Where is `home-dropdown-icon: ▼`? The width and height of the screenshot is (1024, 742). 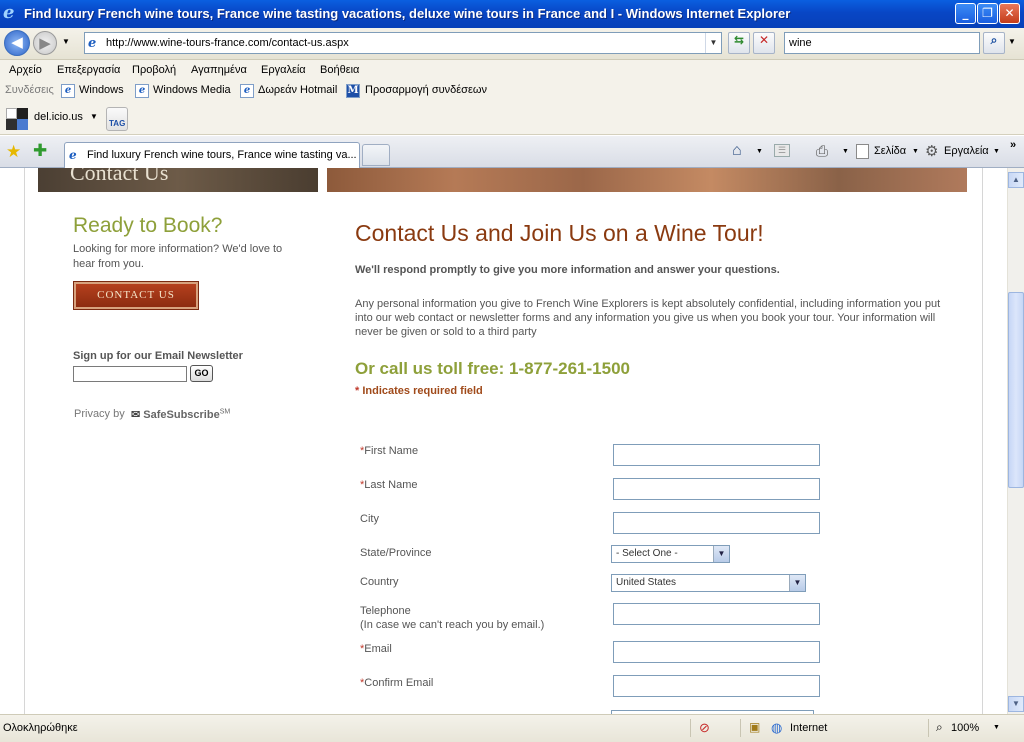 home-dropdown-icon: ▼ is located at coordinates (759, 151).